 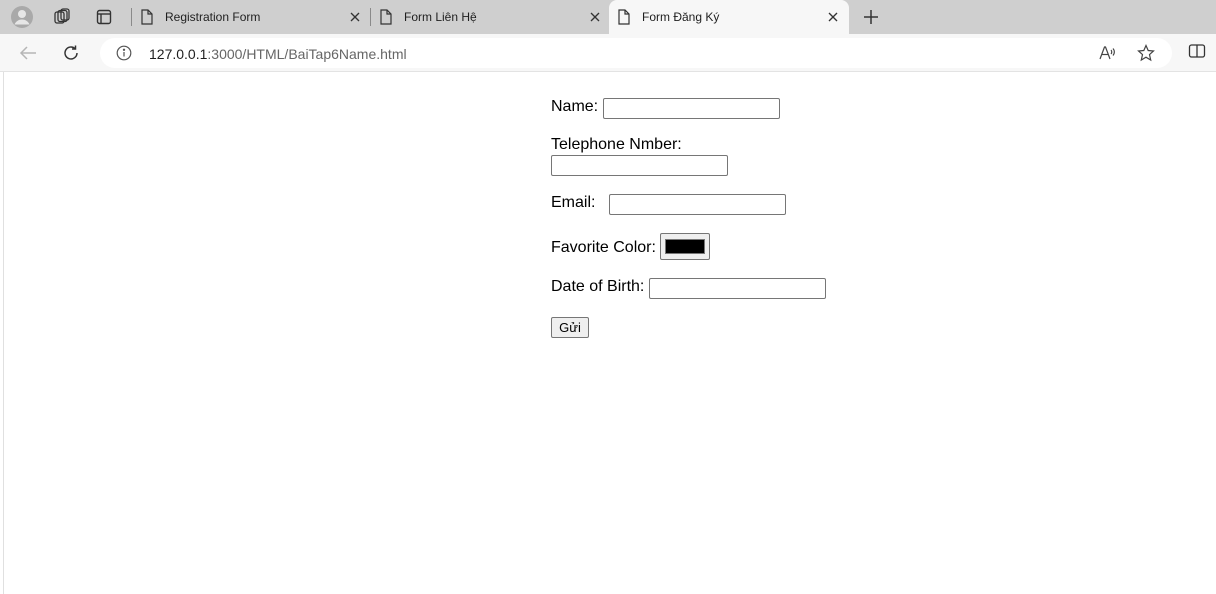 What do you see at coordinates (71, 53) in the screenshot?
I see `refresh-icon` at bounding box center [71, 53].